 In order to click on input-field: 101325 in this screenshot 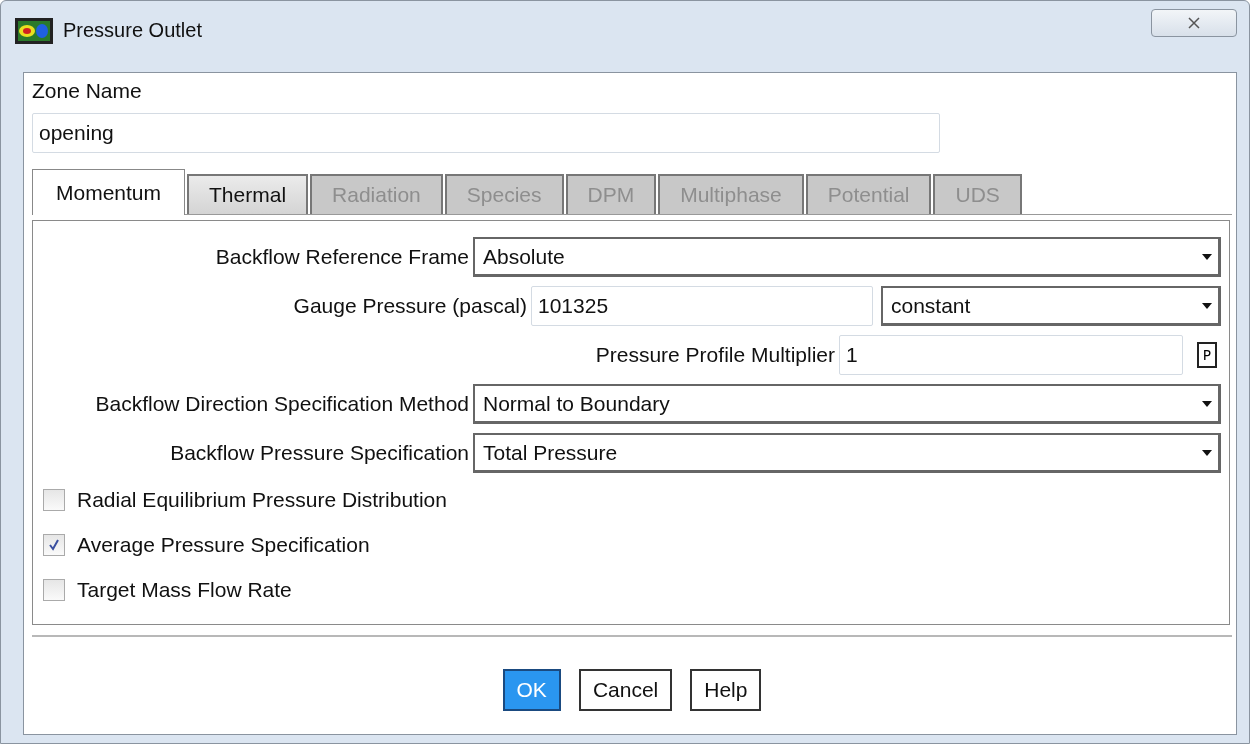, I will do `click(702, 306)`.